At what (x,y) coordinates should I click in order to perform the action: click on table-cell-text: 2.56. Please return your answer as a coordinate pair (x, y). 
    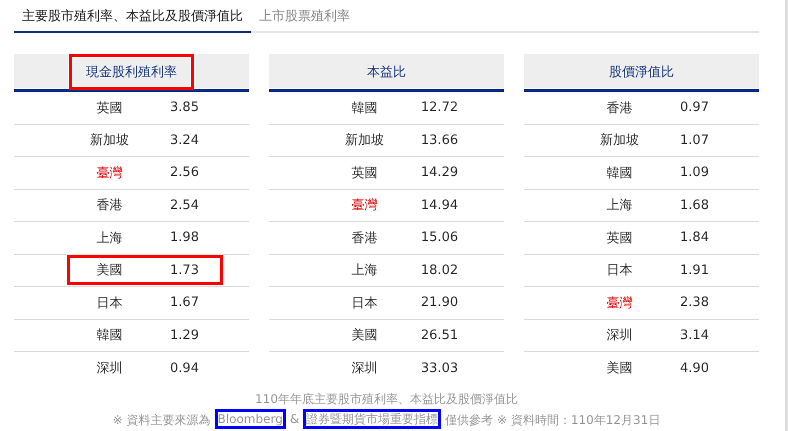
    Looking at the image, I should click on (184, 172).